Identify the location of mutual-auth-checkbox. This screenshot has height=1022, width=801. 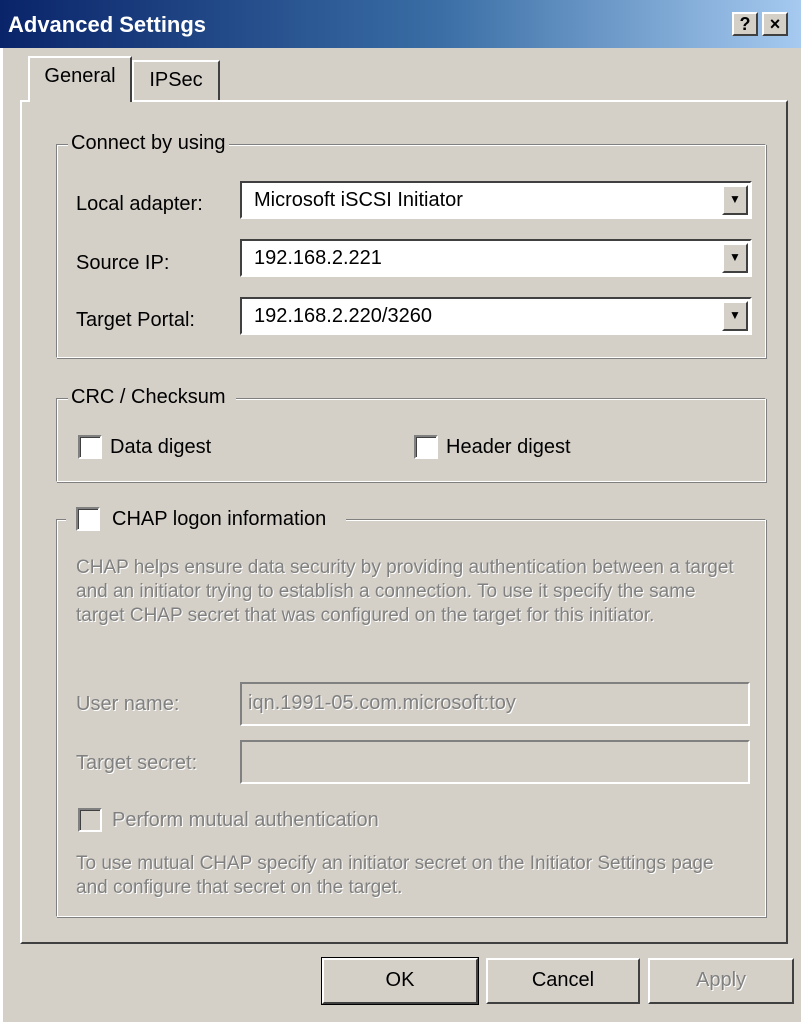
(90, 820).